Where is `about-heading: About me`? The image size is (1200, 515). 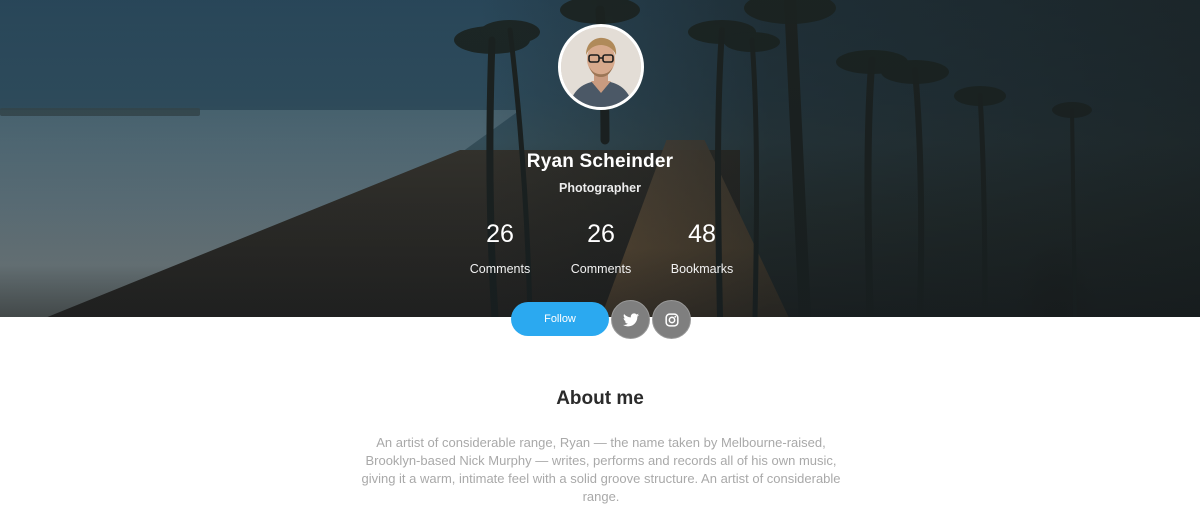
about-heading: About me is located at coordinates (600, 398).